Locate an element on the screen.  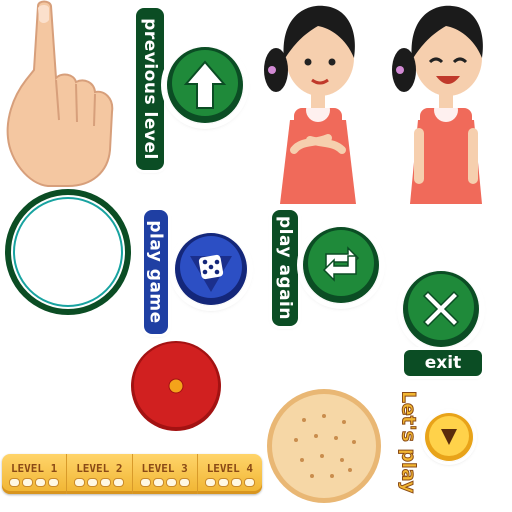
close-icon is located at coordinates (441, 309).